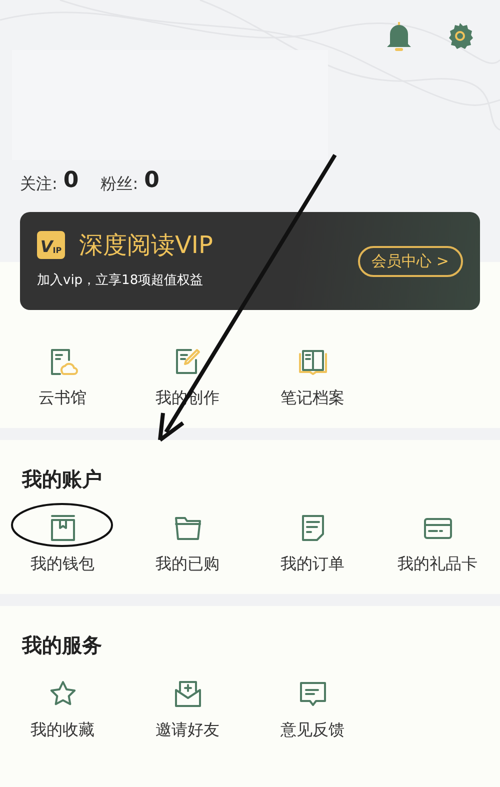 The width and height of the screenshot is (500, 787). What do you see at coordinates (62, 378) in the screenshot?
I see `menu-item: 云书馆` at bounding box center [62, 378].